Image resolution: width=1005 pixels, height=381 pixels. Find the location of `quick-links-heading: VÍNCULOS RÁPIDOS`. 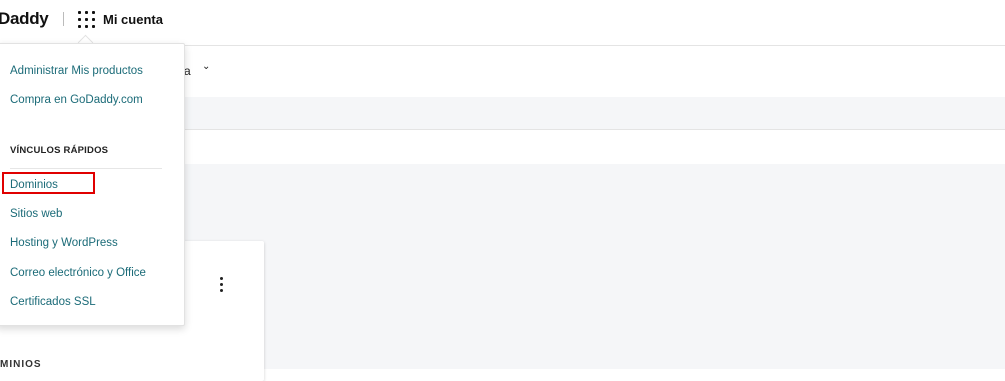

quick-links-heading: VÍNCULOS RÁPIDOS is located at coordinates (59, 150).